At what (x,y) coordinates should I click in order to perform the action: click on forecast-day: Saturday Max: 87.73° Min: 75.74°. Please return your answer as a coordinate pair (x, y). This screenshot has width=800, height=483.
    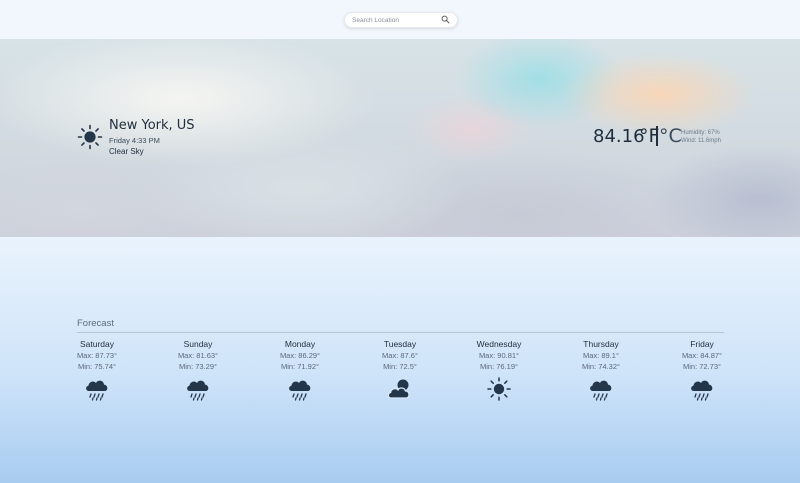
    Looking at the image, I should click on (97, 370).